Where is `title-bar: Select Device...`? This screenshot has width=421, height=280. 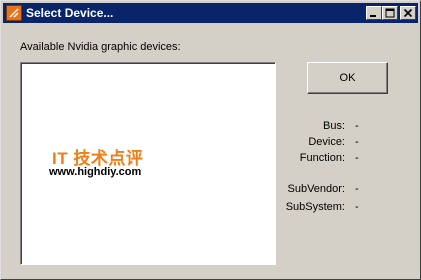 title-bar: Select Device... is located at coordinates (210, 13).